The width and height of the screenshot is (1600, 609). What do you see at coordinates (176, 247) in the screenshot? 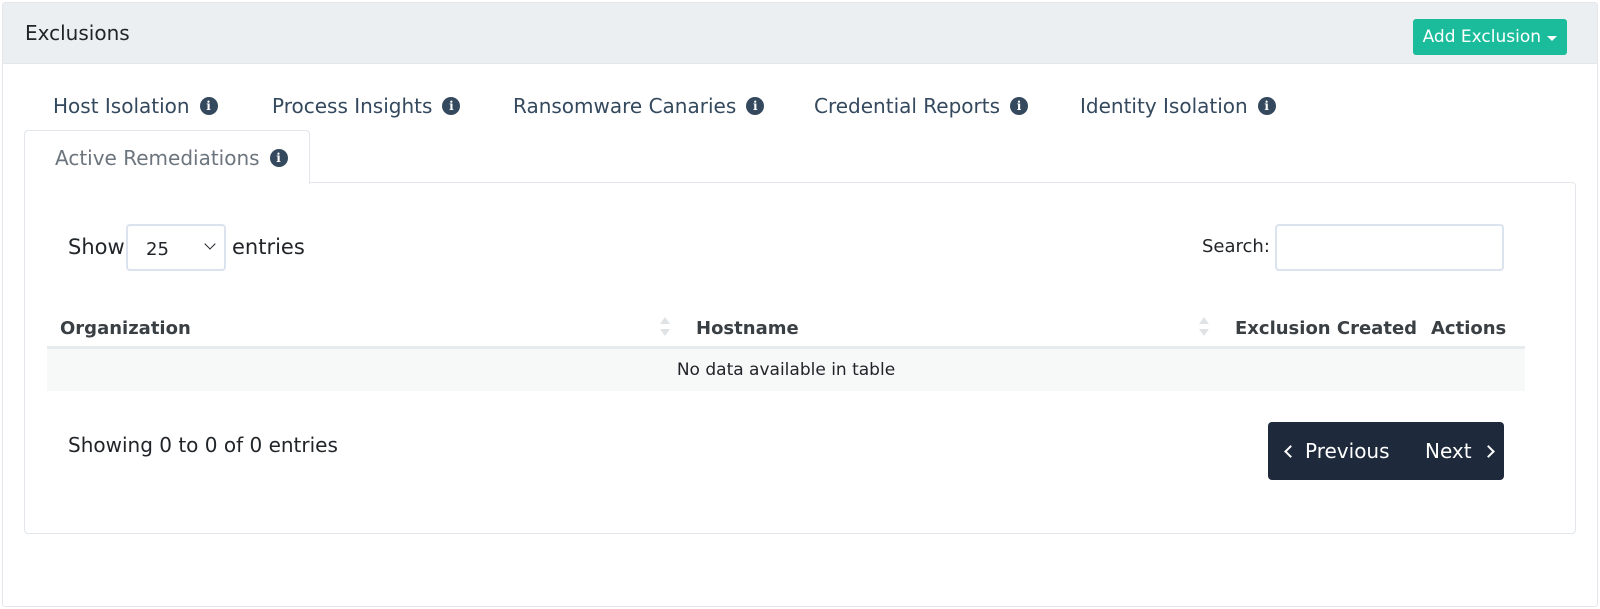
I see `page-size-select: 25` at bounding box center [176, 247].